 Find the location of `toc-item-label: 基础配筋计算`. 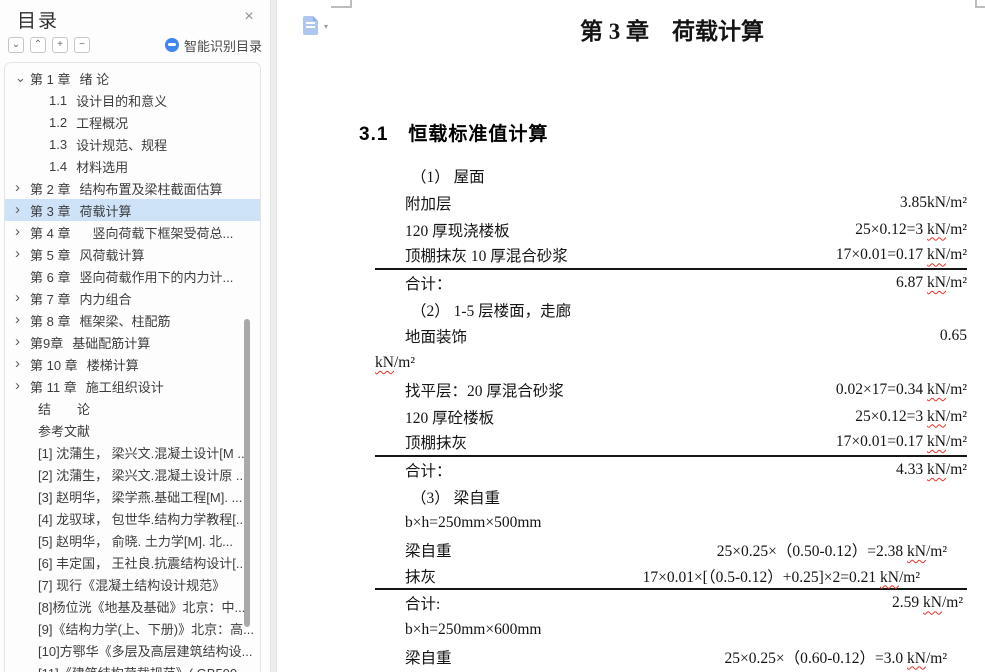

toc-item-label: 基础配筋计算 is located at coordinates (111, 343).